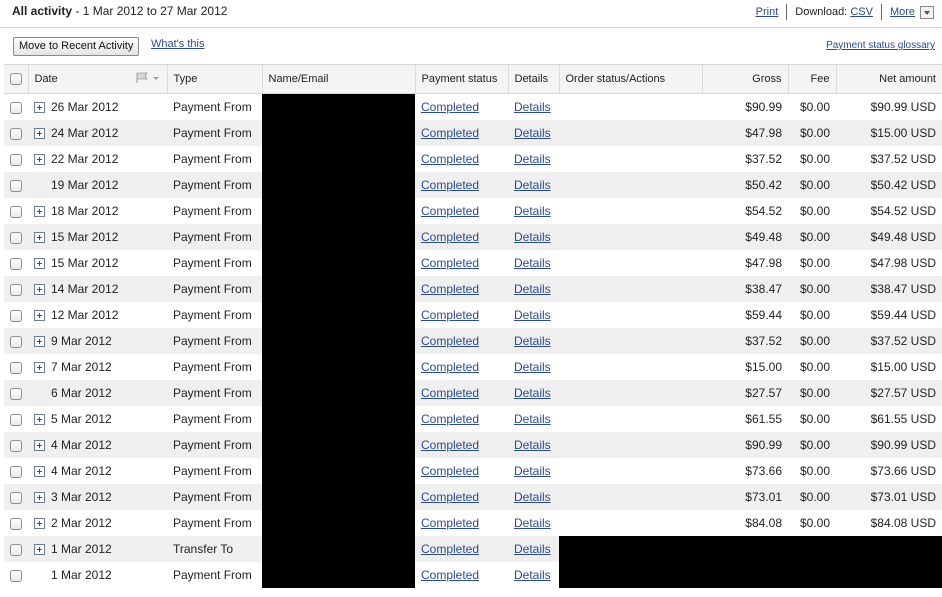 The image size is (942, 597). Describe the element at coordinates (811, 79) in the screenshot. I see `col-fee: Fee` at that location.